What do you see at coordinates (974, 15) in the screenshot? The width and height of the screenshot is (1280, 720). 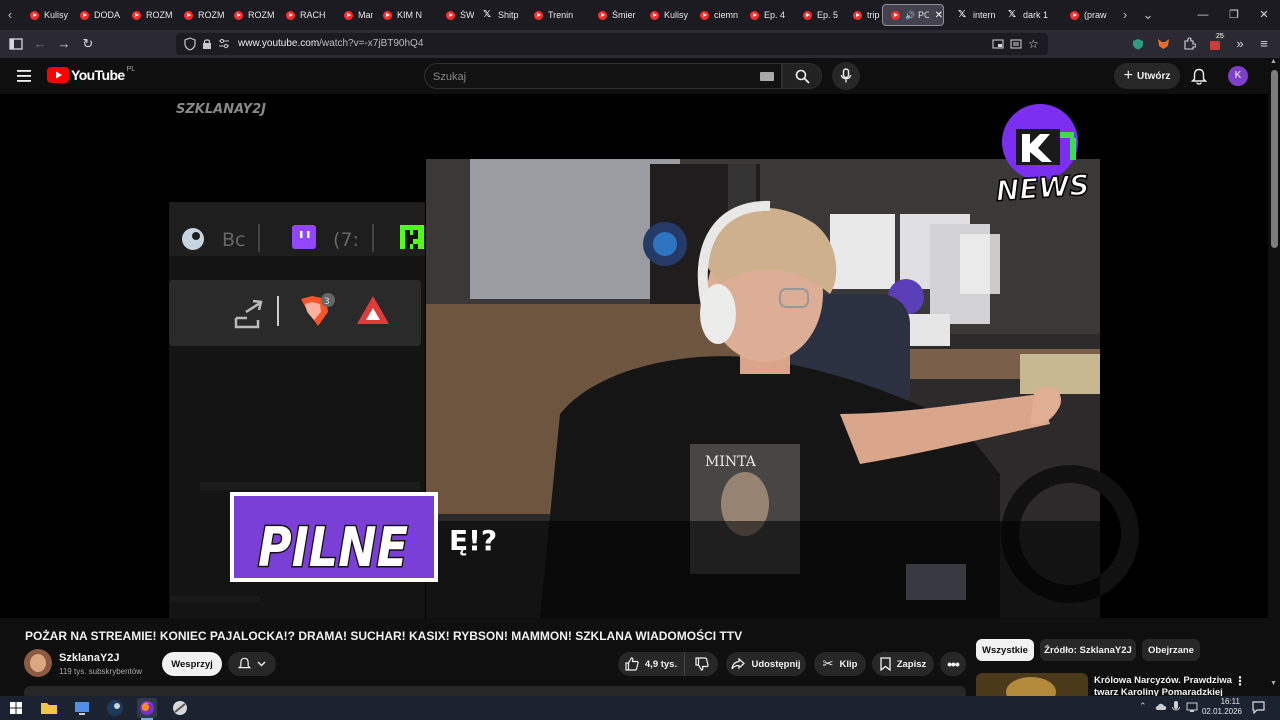 I see `browser-tab: 𝕏intern` at bounding box center [974, 15].